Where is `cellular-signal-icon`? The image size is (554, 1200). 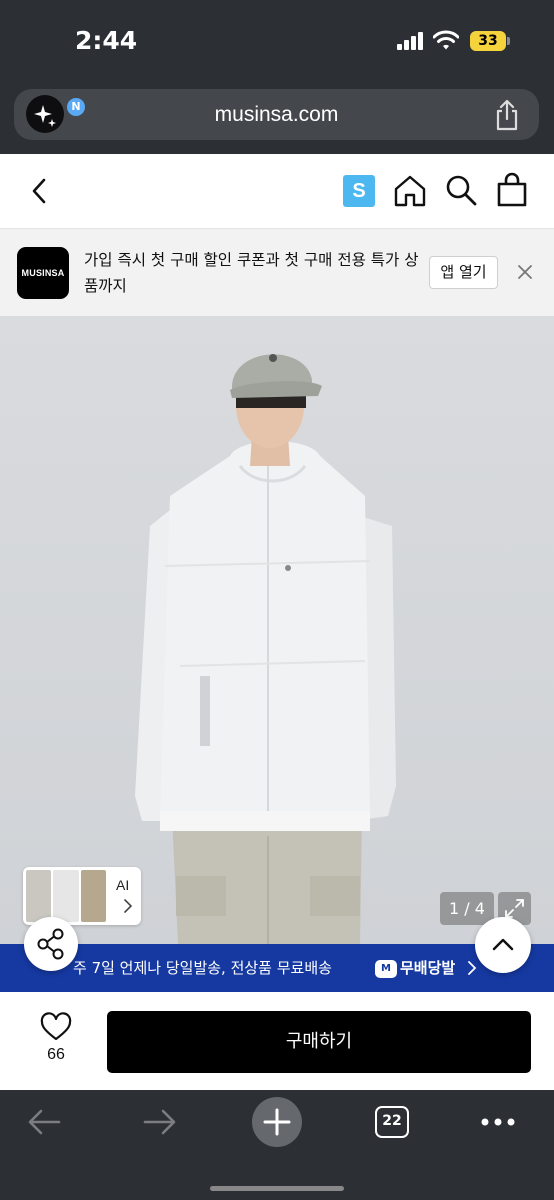
cellular-signal-icon is located at coordinates (411, 41).